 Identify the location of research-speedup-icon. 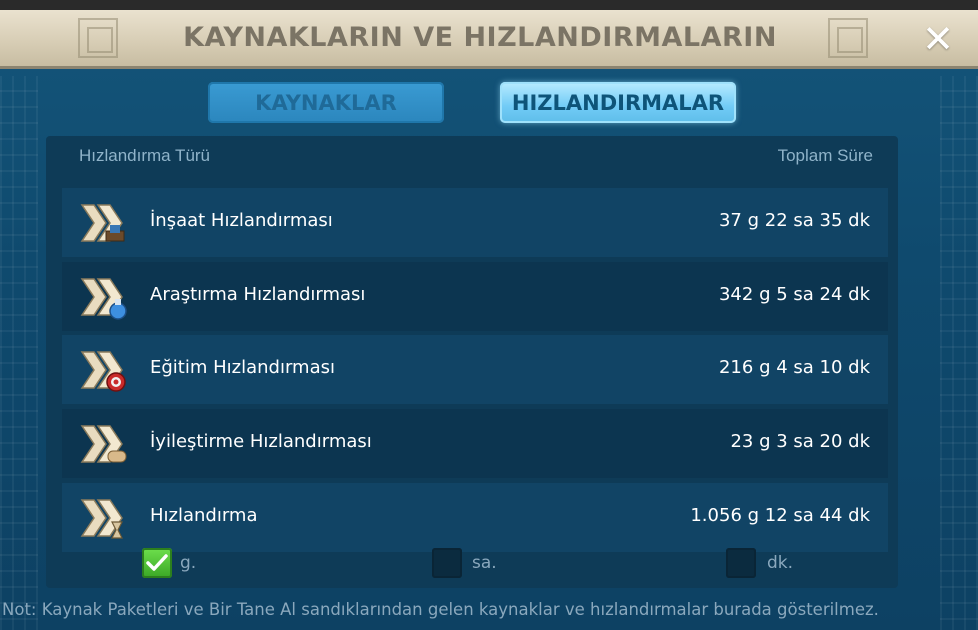
(103, 299).